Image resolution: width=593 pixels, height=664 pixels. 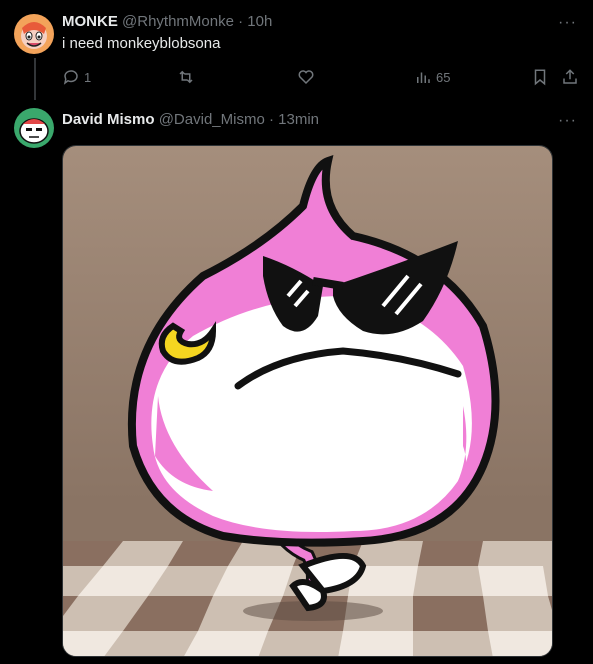 I want to click on reply-button: 1, so click(x=76, y=77).